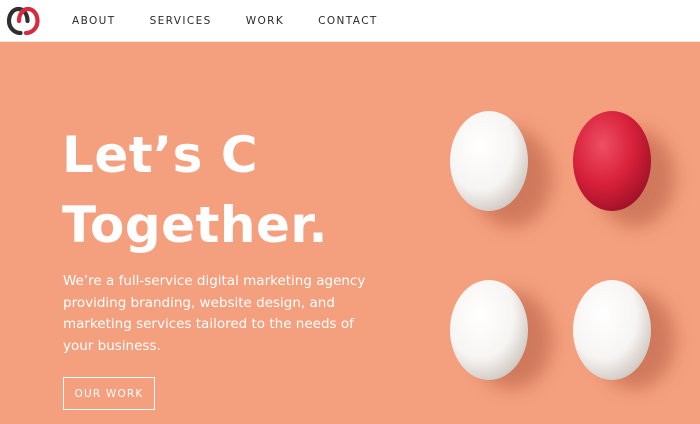 This screenshot has height=424, width=700. I want to click on white-egg-top-left, so click(489, 161).